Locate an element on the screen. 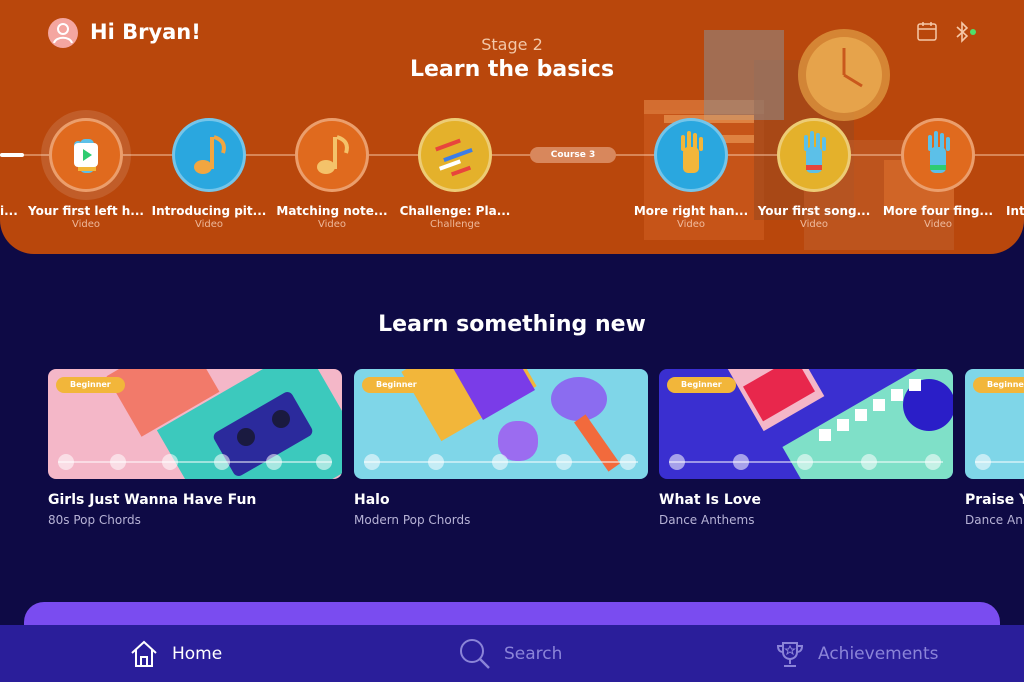 Image resolution: width=1024 pixels, height=682 pixels. course-pill: Course 3 is located at coordinates (573, 155).